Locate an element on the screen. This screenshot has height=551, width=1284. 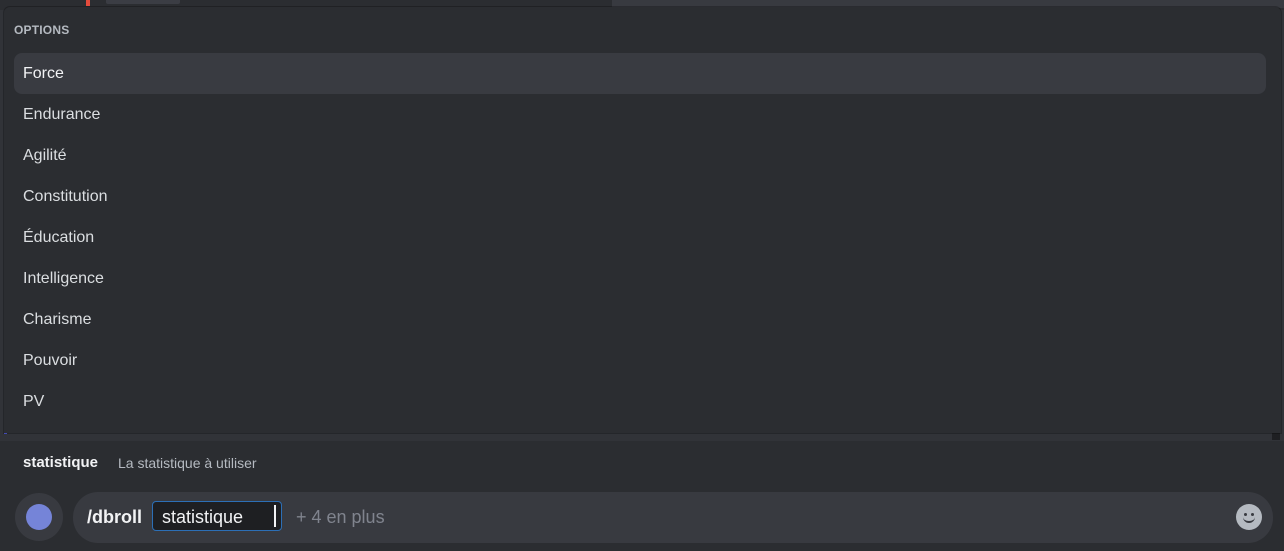
bot-avatar-icon is located at coordinates (39, 517).